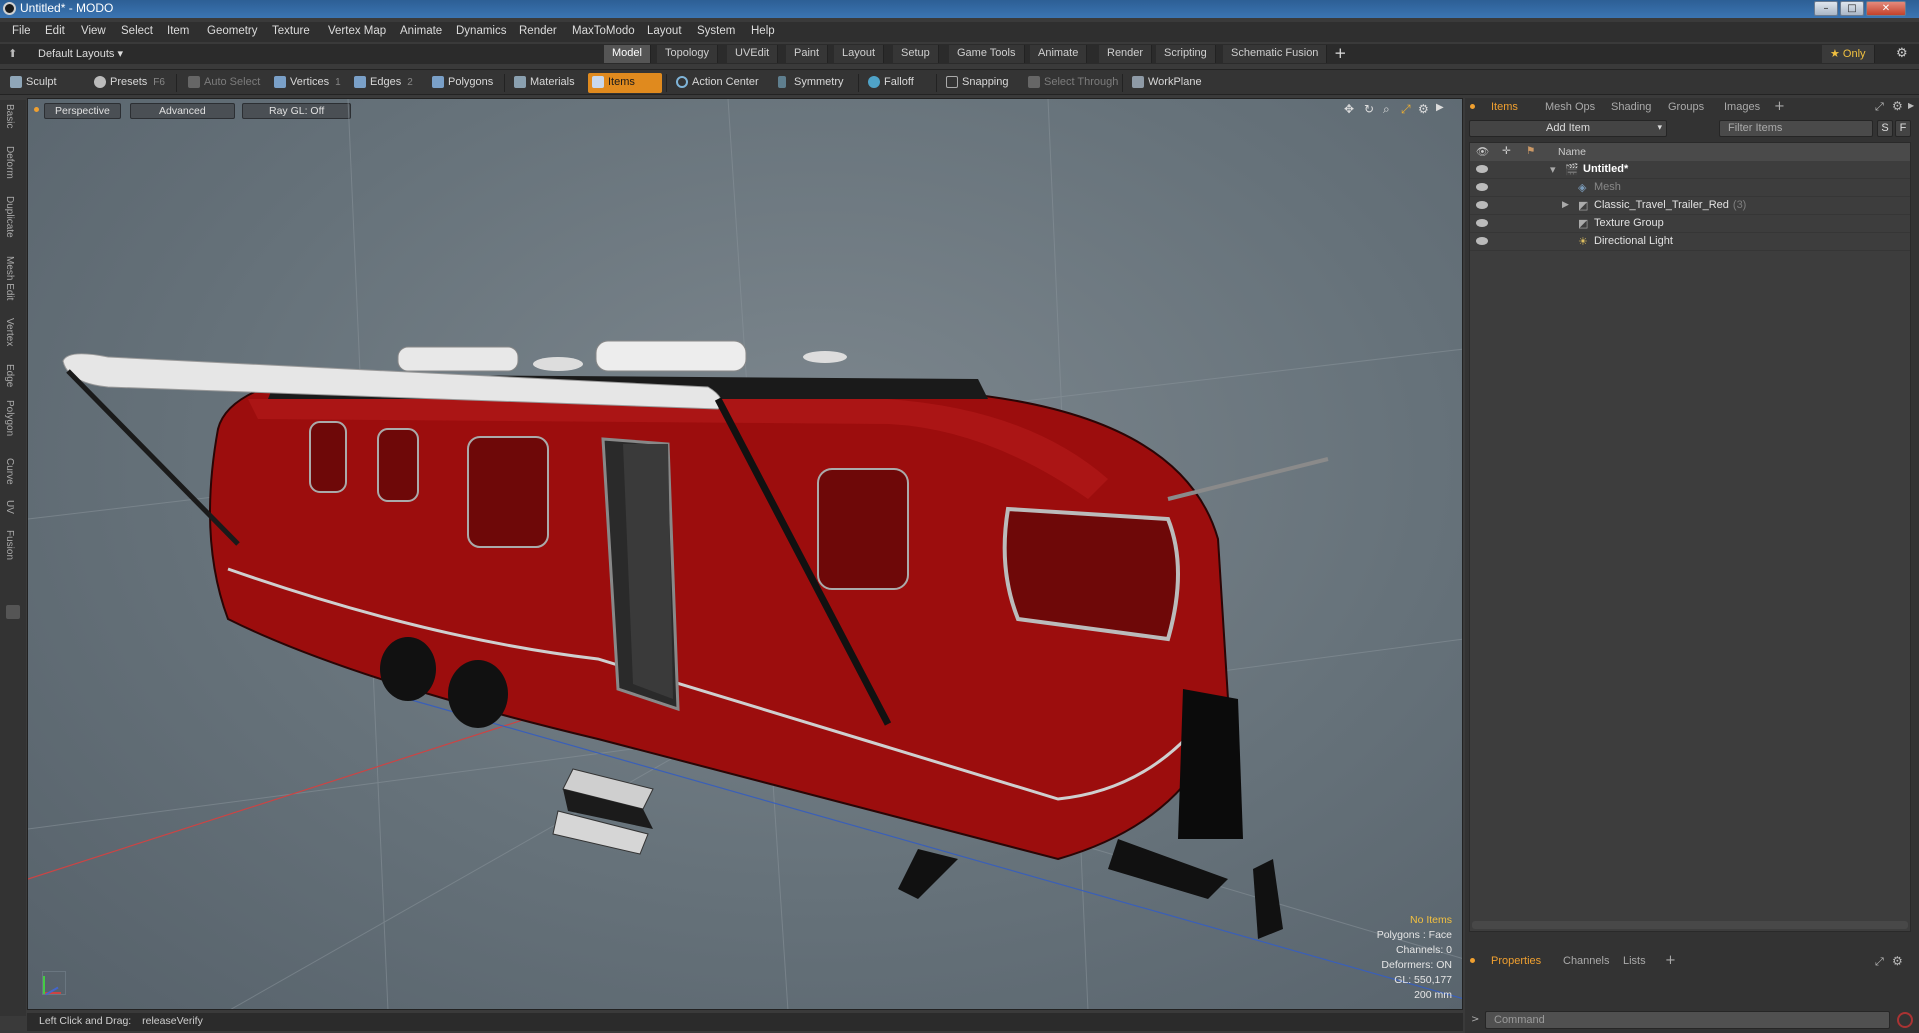 The image size is (1919, 1033). I want to click on menu-select: Select, so click(137, 31).